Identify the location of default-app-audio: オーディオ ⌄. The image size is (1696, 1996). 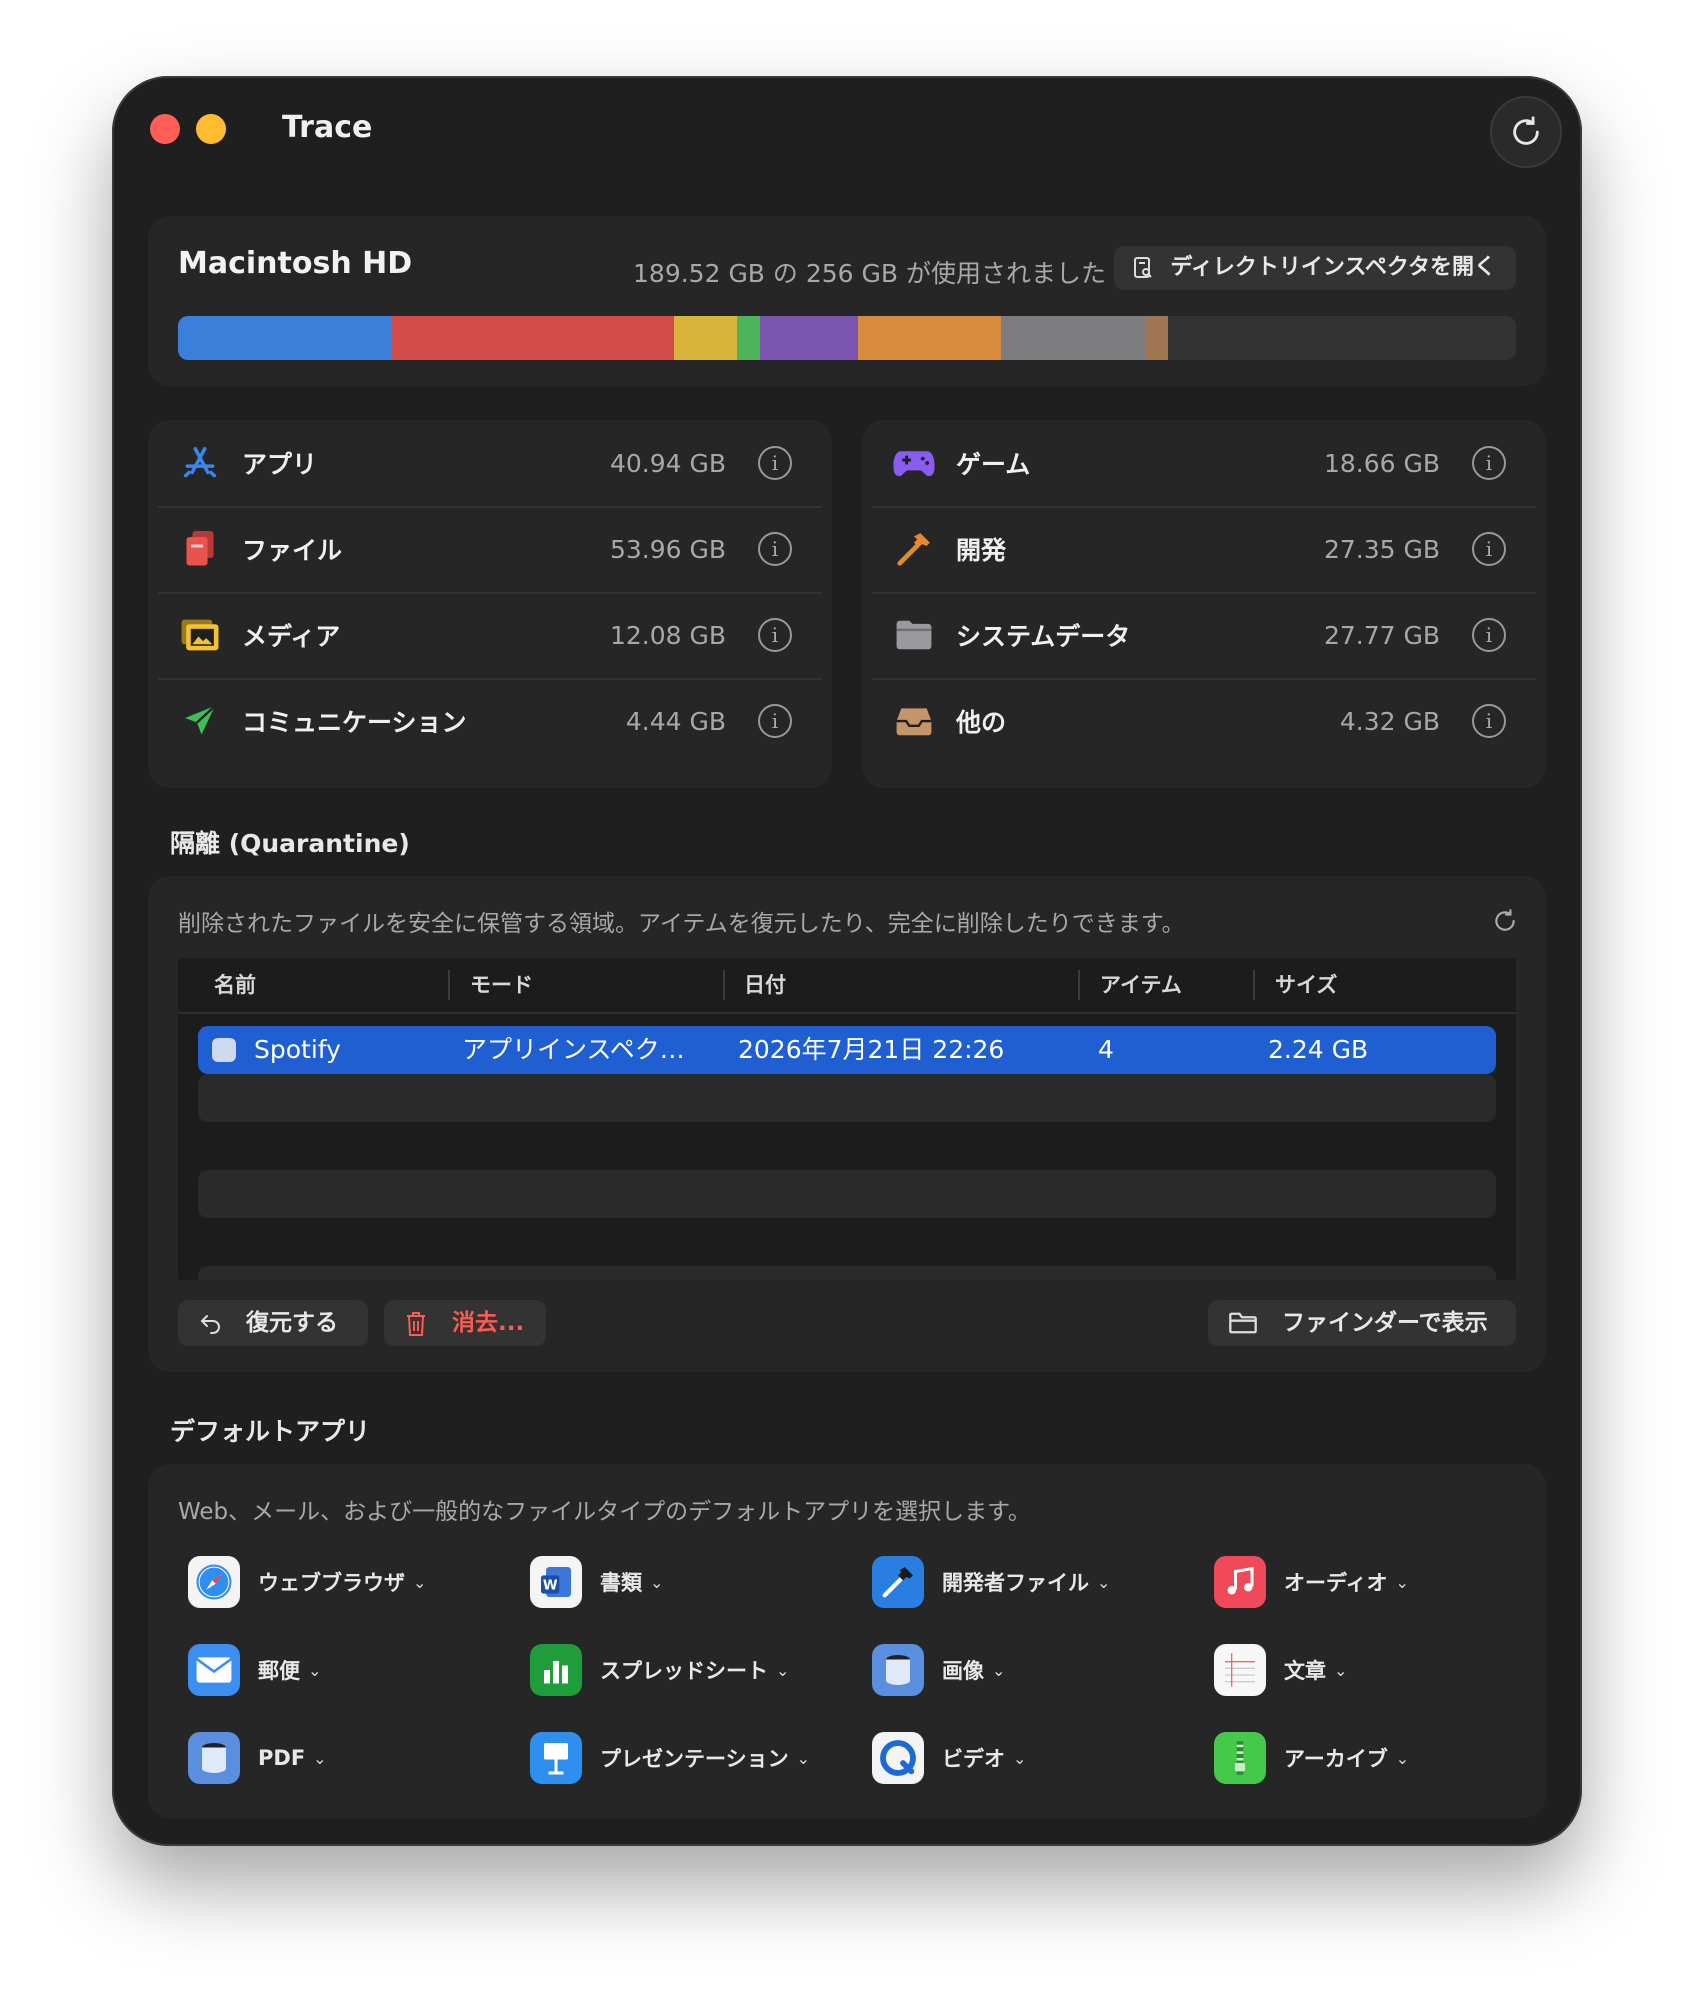
(1311, 1582).